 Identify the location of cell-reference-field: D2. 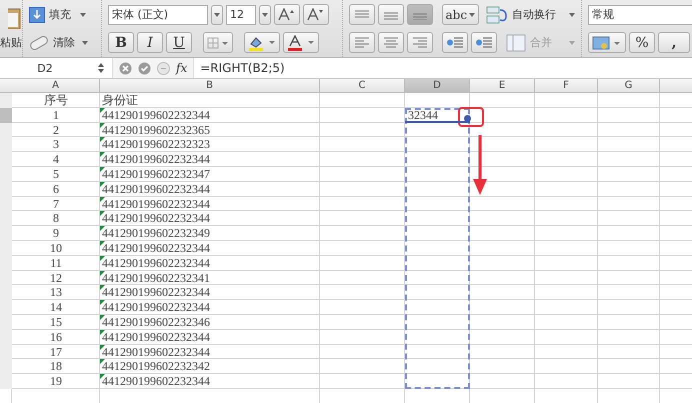
(45, 68).